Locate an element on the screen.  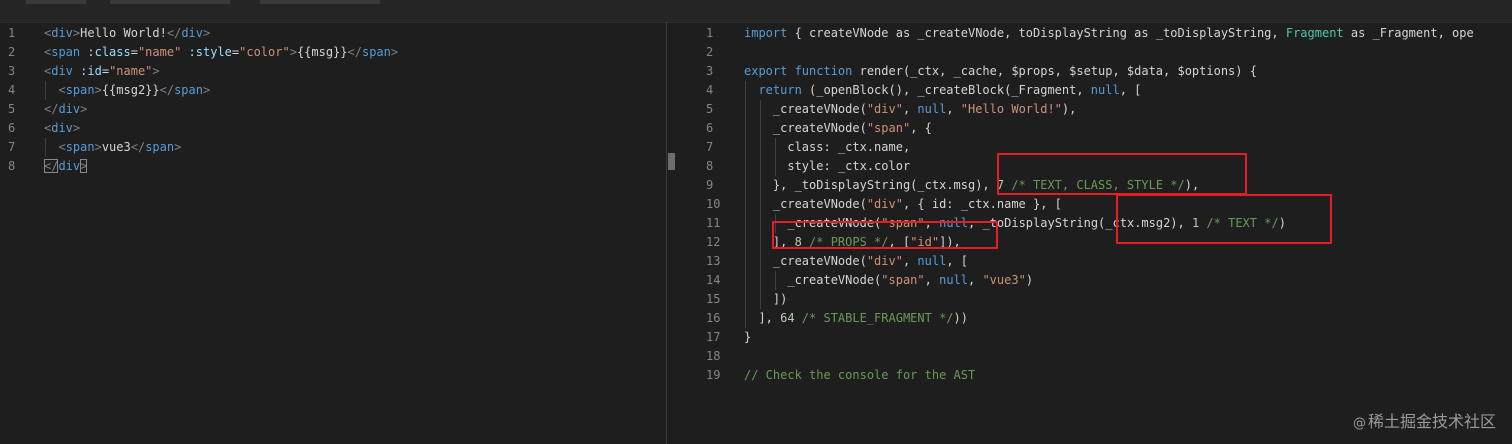
code-text: style: _ctx.color is located at coordinates (827, 166).